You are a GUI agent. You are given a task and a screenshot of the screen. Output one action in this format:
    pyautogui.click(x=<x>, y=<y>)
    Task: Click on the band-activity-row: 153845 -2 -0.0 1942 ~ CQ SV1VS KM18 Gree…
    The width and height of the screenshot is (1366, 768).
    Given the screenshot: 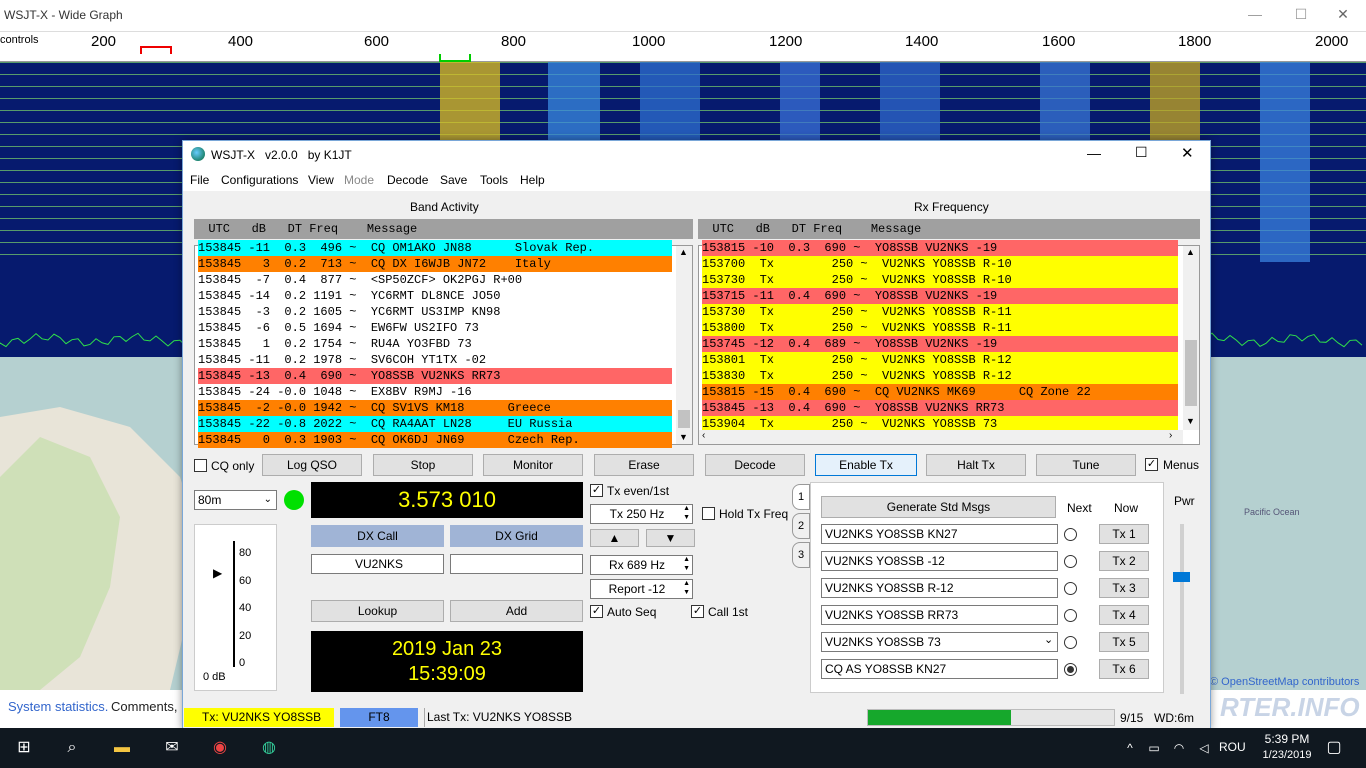 What is the action you would take?
    pyautogui.click(x=435, y=408)
    